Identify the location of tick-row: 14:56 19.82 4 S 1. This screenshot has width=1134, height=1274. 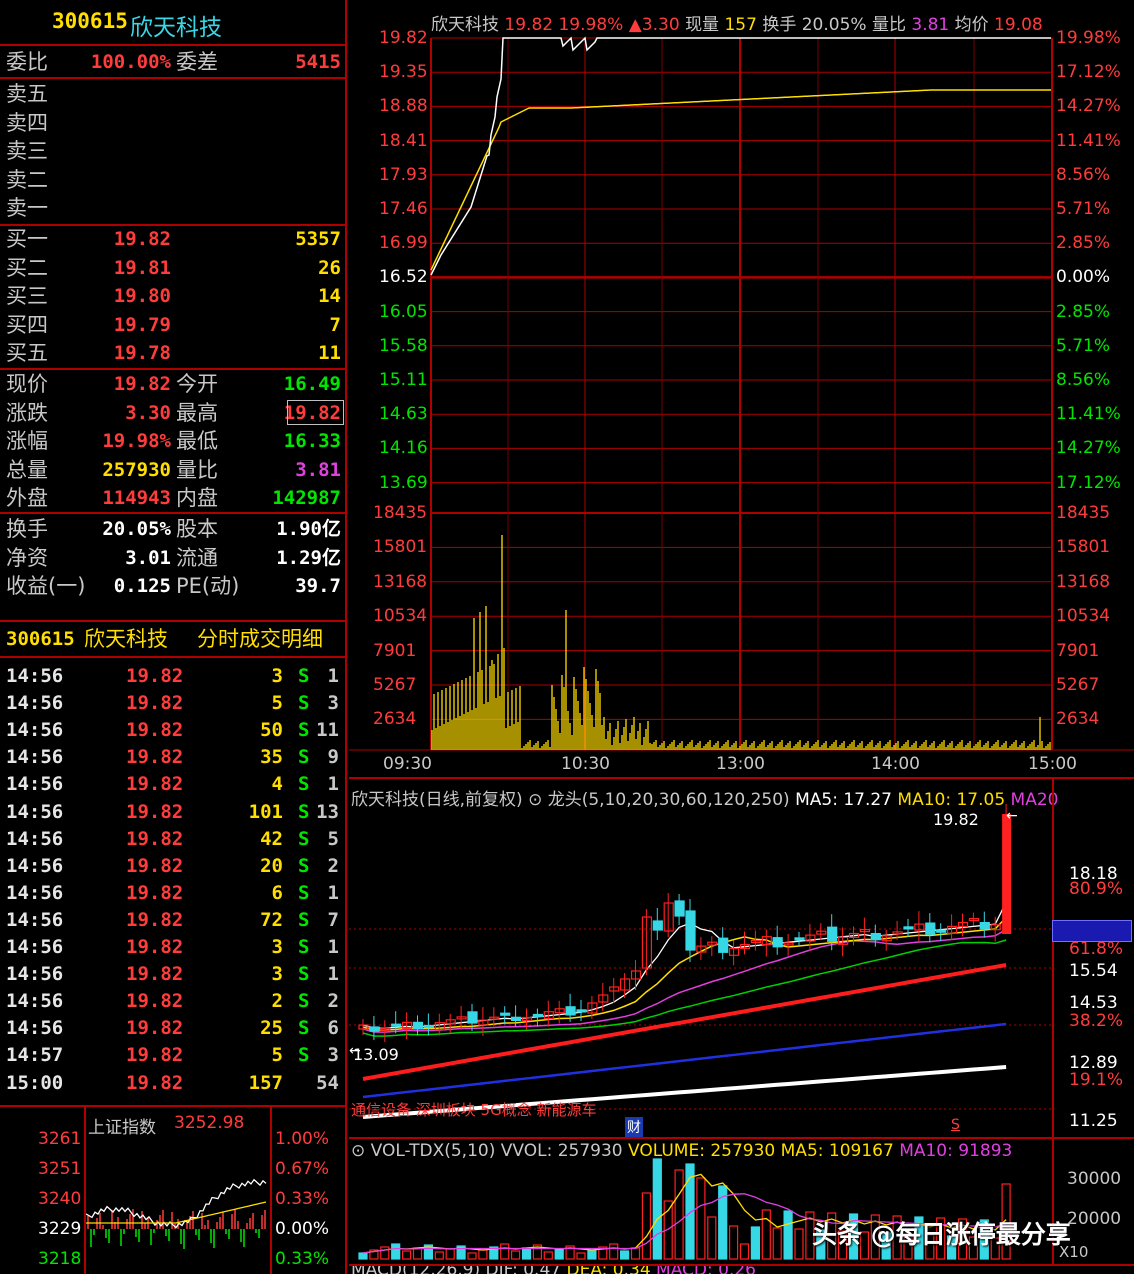
(173, 784).